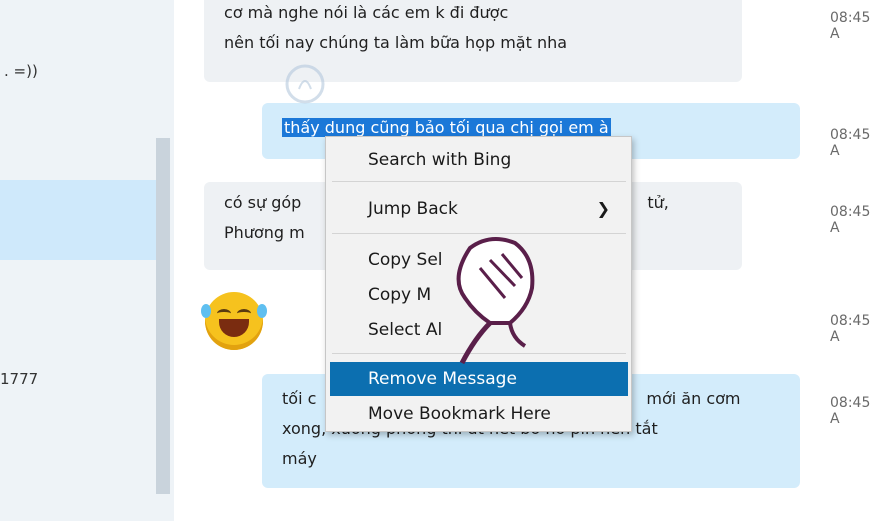 The image size is (884, 521). What do you see at coordinates (446, 127) in the screenshot?
I see `selected-text: thấy dung cũng bảo tối qua chị gọi em à` at bounding box center [446, 127].